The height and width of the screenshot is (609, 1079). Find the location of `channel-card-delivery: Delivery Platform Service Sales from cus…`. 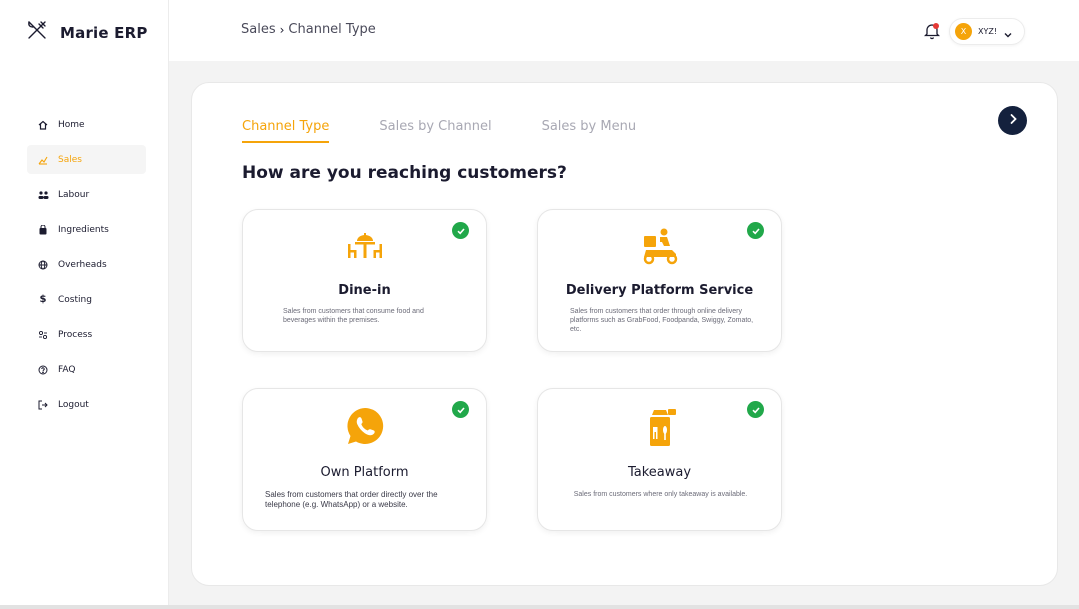

channel-card-delivery: Delivery Platform Service Sales from cus… is located at coordinates (659, 280).